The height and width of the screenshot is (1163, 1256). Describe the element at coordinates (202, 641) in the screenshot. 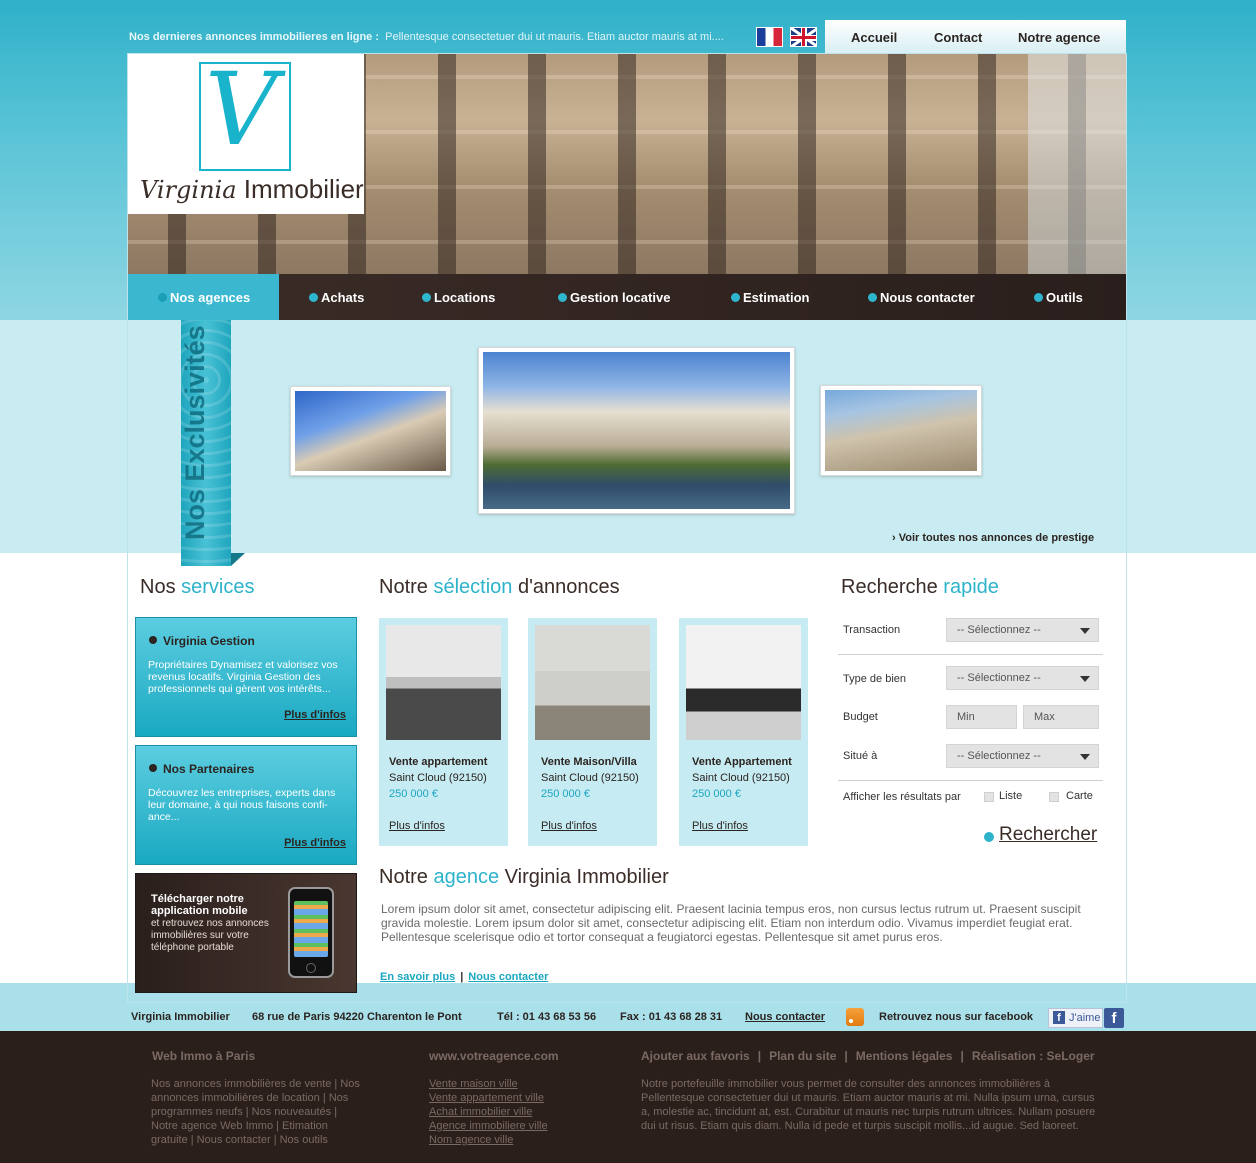

I see `service-title: Virginia Gestion` at that location.